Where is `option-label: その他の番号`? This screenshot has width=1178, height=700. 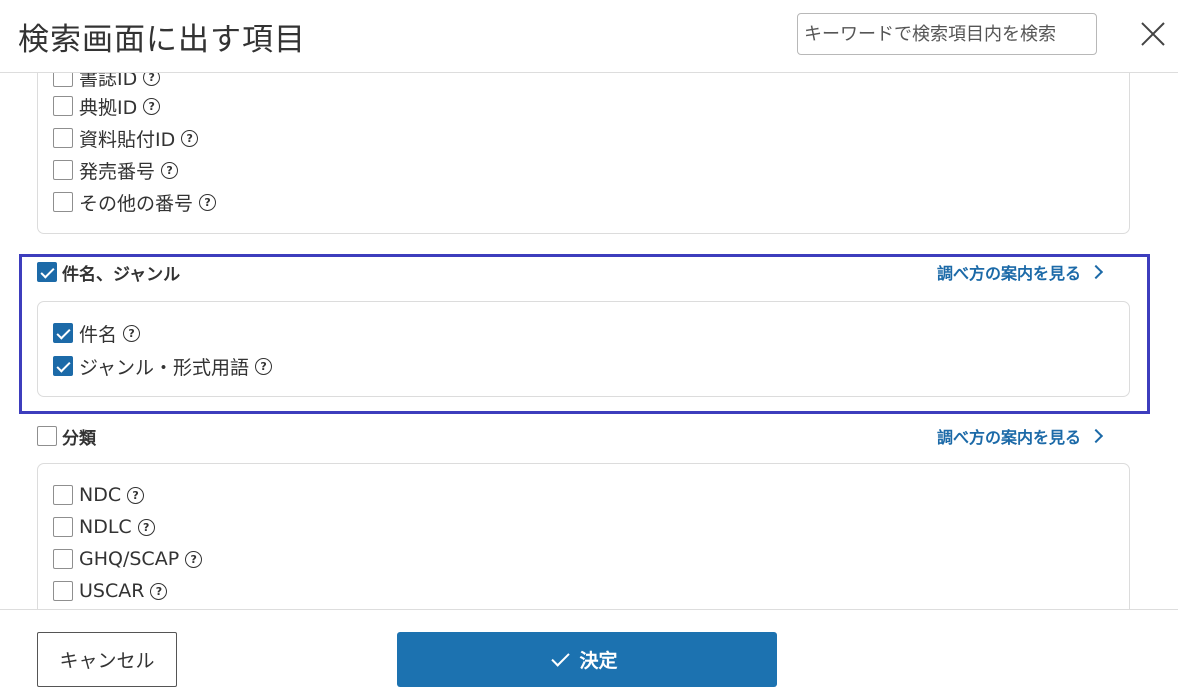
option-label: その他の番号 is located at coordinates (136, 203).